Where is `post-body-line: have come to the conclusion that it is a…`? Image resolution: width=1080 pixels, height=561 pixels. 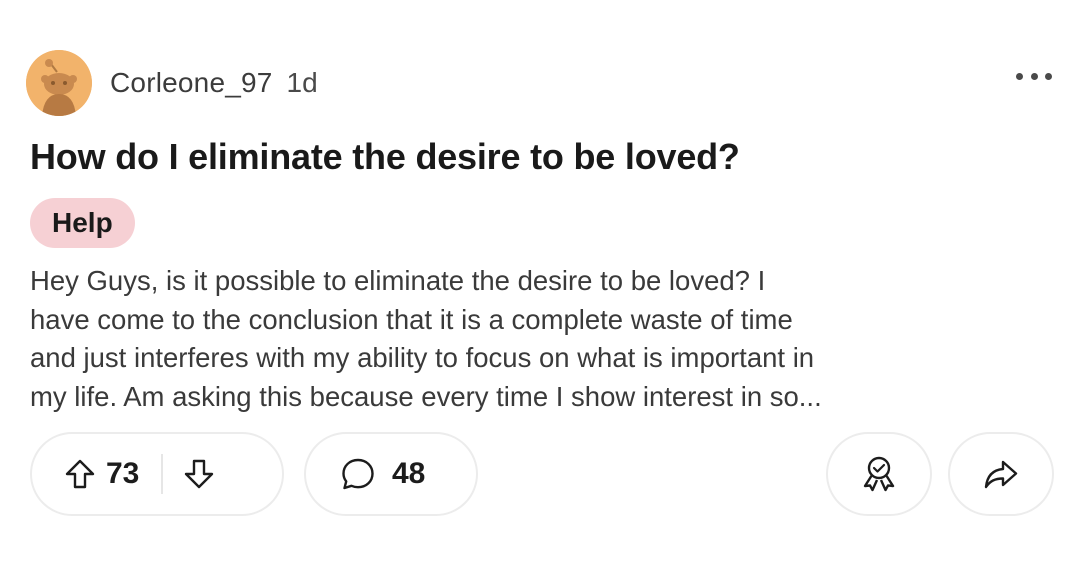 post-body-line: have come to the conclusion that it is a… is located at coordinates (411, 319).